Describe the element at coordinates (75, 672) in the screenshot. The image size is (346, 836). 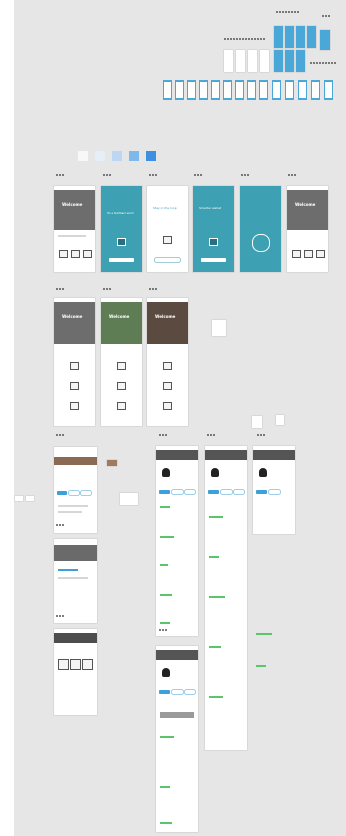
I see `menu-screen` at that location.